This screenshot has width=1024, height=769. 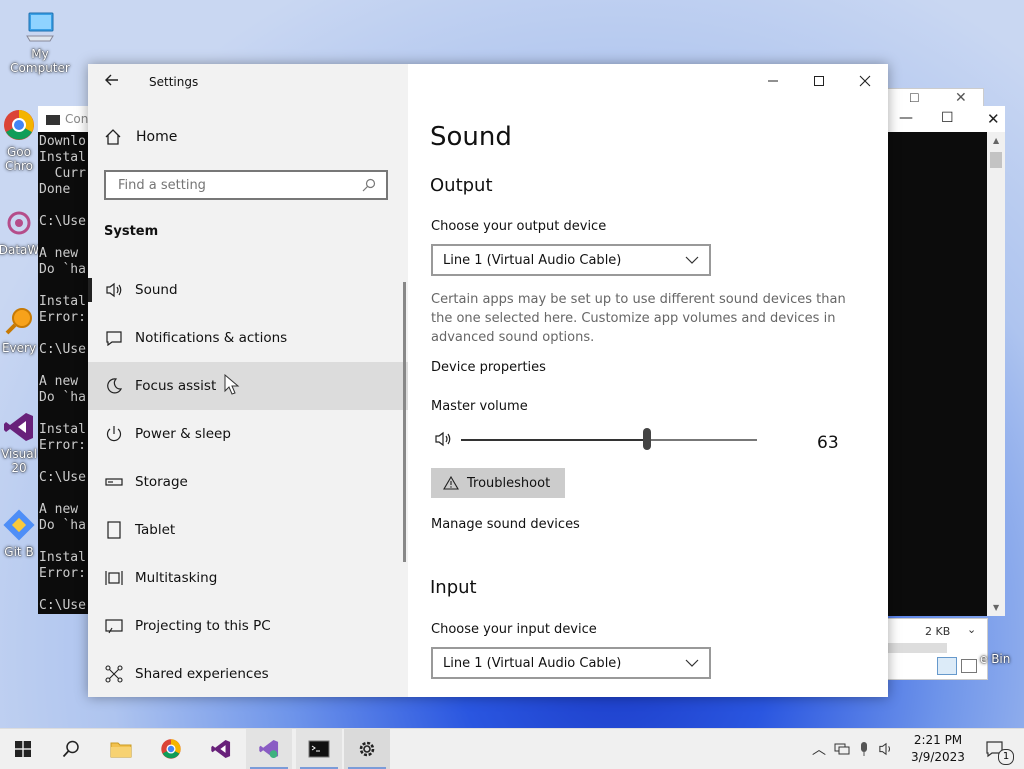 I want to click on speaker-icon, so click(x=114, y=290).